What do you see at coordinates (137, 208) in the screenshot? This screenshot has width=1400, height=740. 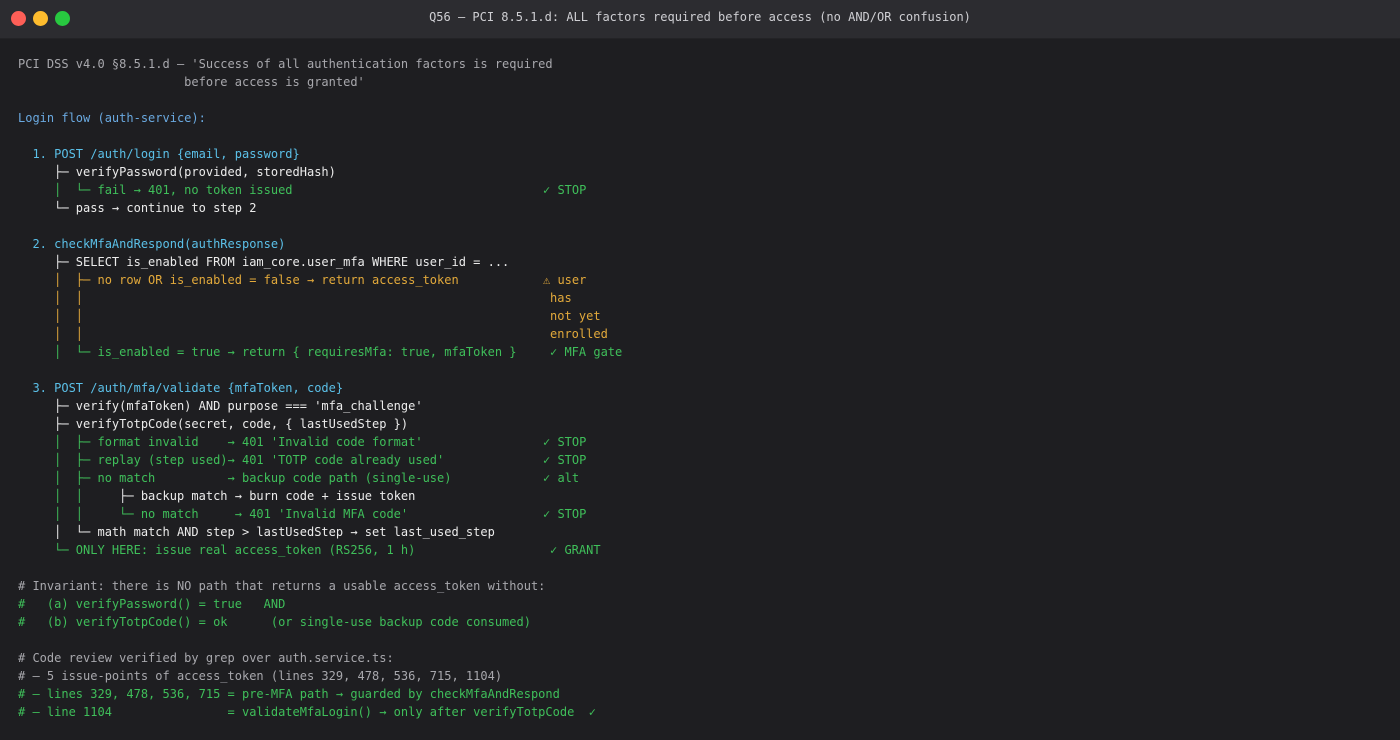 I see `terminal-text: └─ pass → continue to step 2` at bounding box center [137, 208].